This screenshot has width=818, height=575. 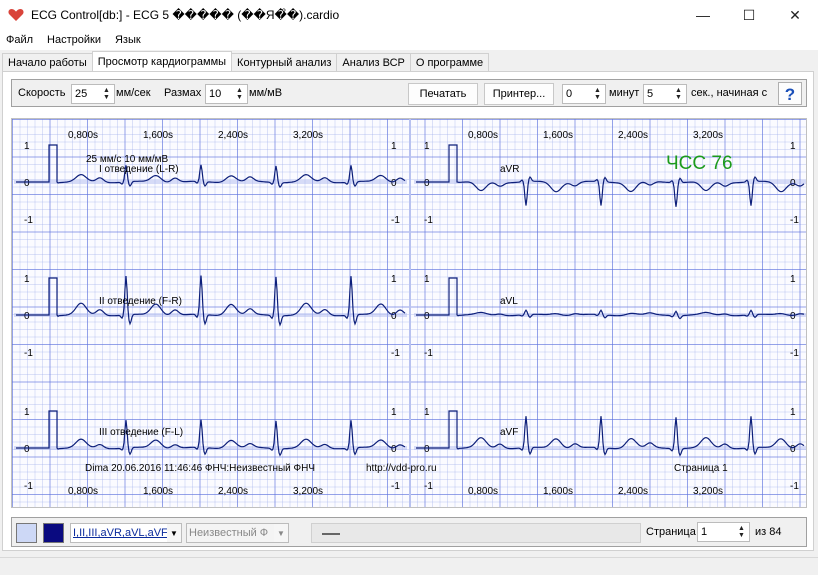 What do you see at coordinates (141, 432) in the screenshot?
I see `lead-label-iii: III отведение (F-L)` at bounding box center [141, 432].